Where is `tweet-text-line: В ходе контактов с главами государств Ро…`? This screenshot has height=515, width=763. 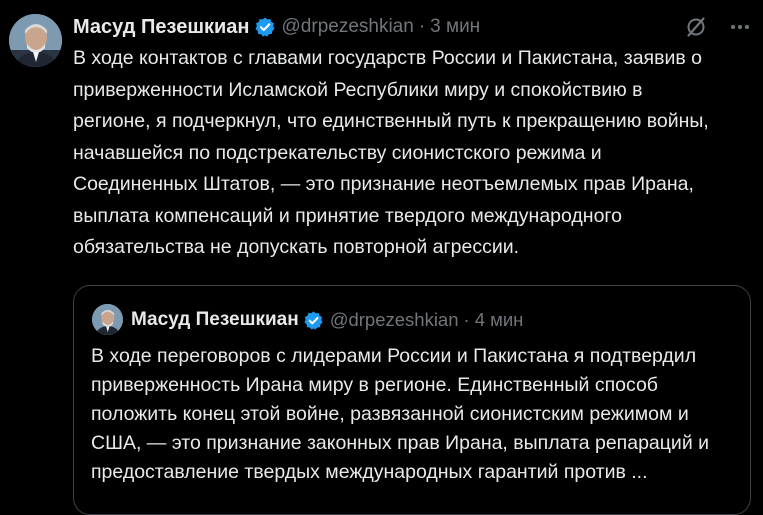 tweet-text-line: В ходе контактов с главами государств Ро… is located at coordinates (387, 58).